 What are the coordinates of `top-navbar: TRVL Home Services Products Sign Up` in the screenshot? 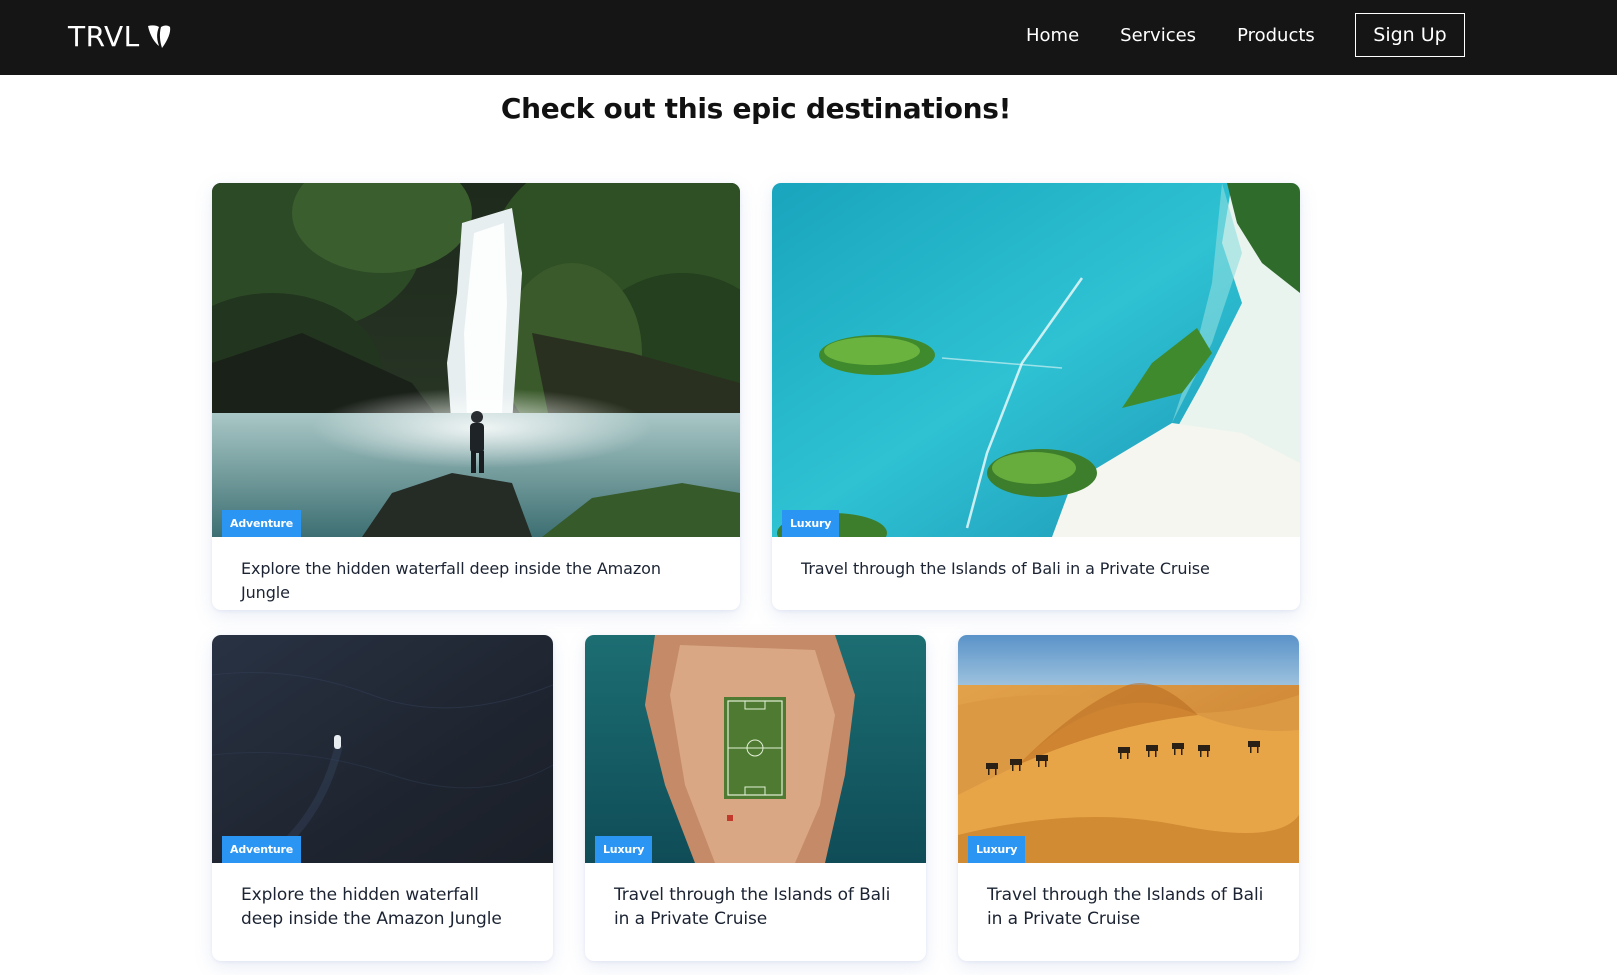 It's located at (808, 37).